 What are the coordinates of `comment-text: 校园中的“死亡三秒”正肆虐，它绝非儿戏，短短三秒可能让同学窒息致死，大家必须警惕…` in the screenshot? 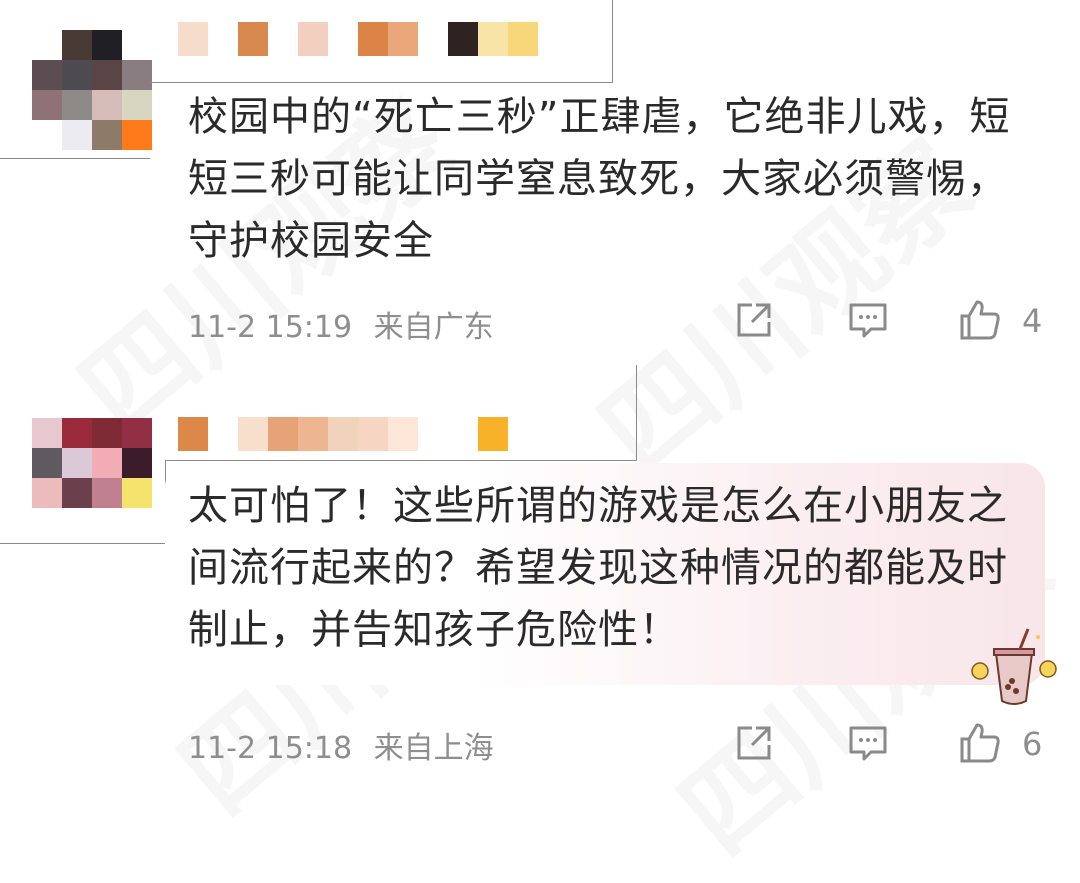 It's located at (599, 179).